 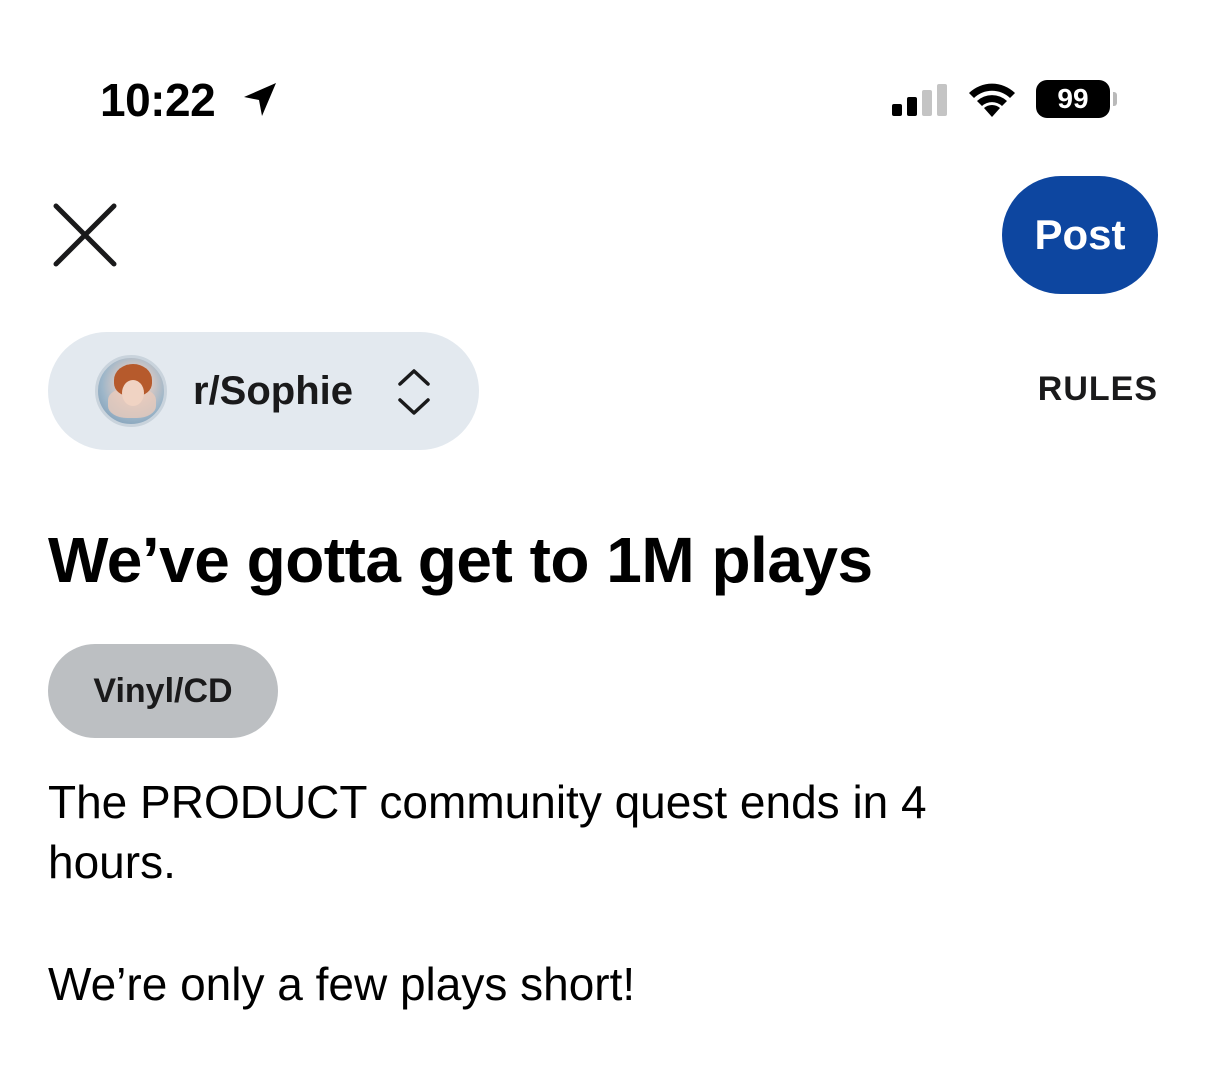 I want to click on community-name: r/Sophie, so click(x=273, y=391).